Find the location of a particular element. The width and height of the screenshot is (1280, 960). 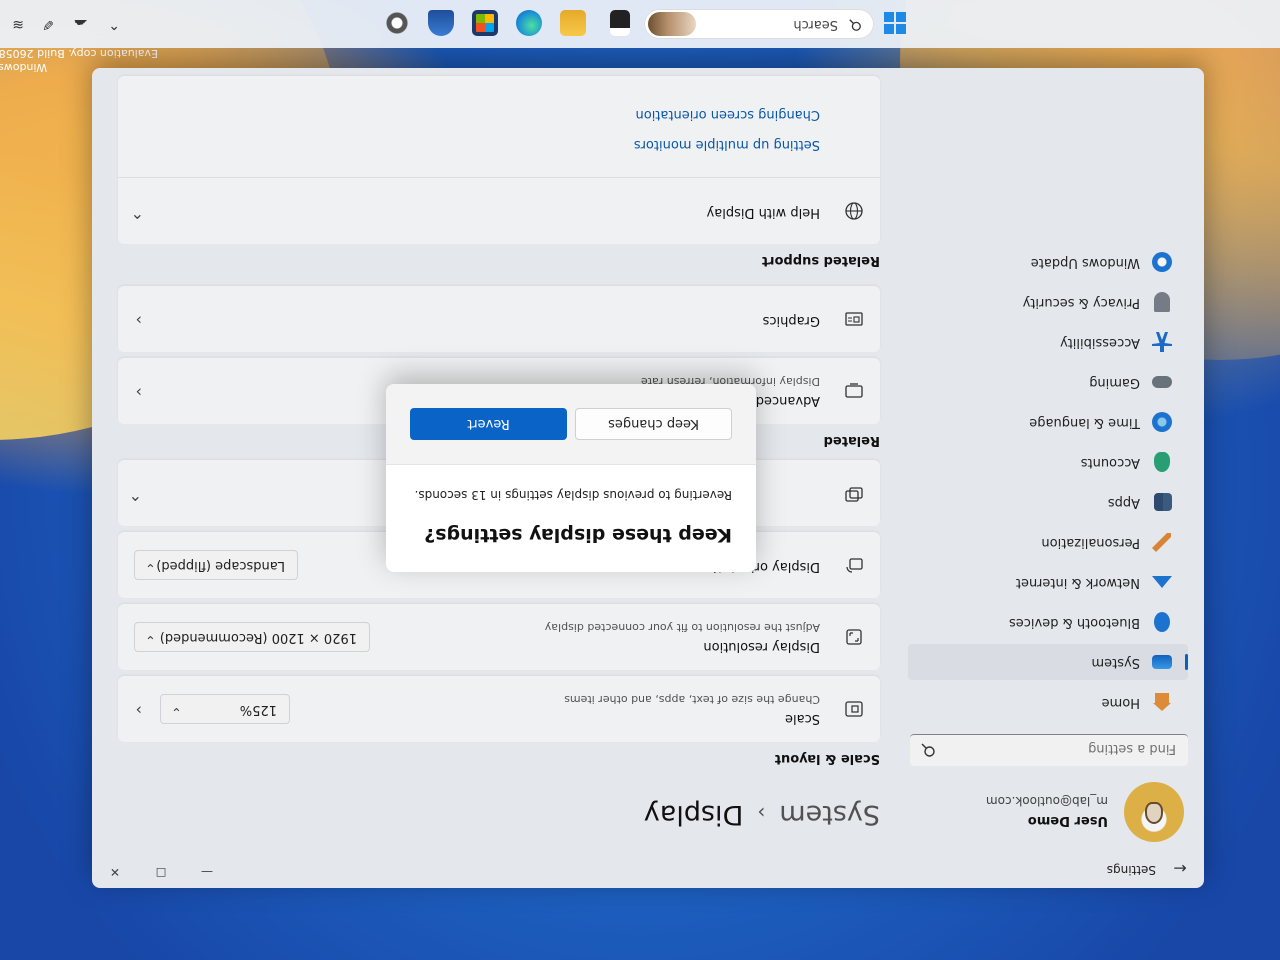

settings-icon is located at coordinates (397, 23).